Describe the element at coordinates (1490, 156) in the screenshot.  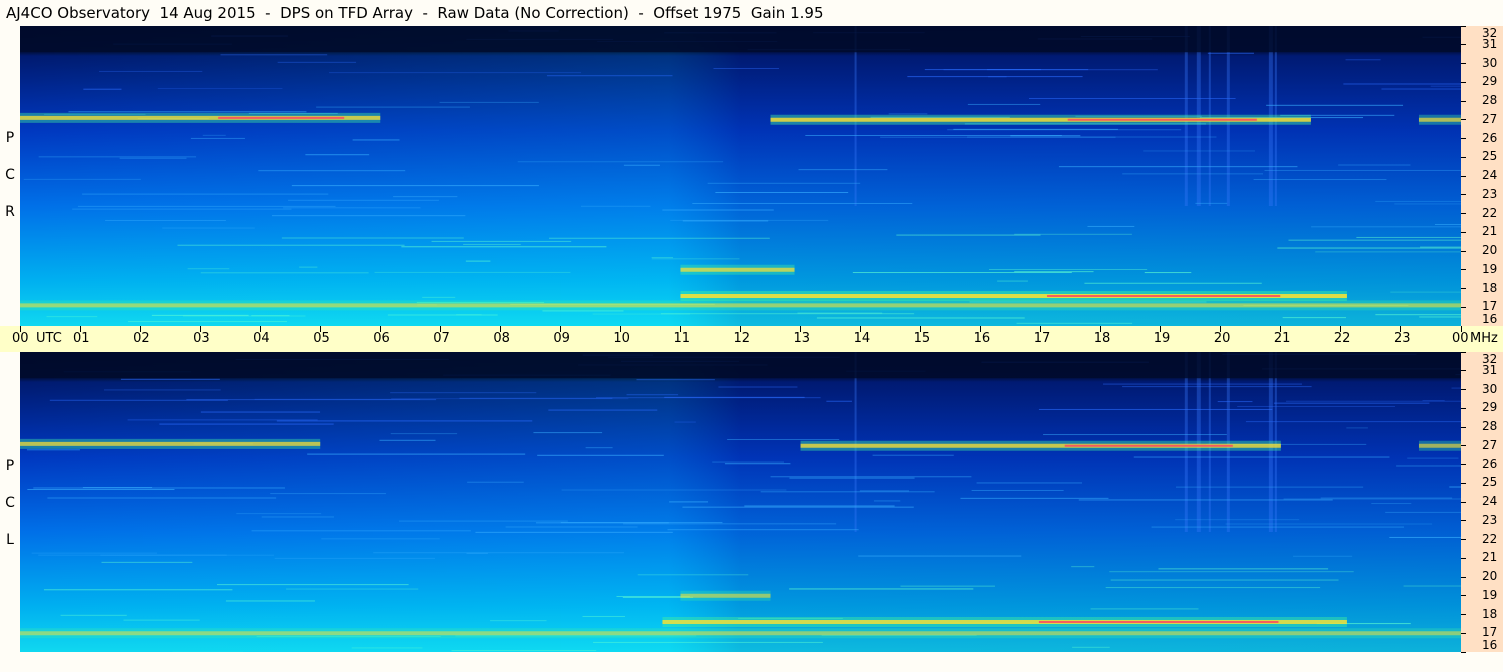
I see `rcp-freq-tick-label: 25` at that location.